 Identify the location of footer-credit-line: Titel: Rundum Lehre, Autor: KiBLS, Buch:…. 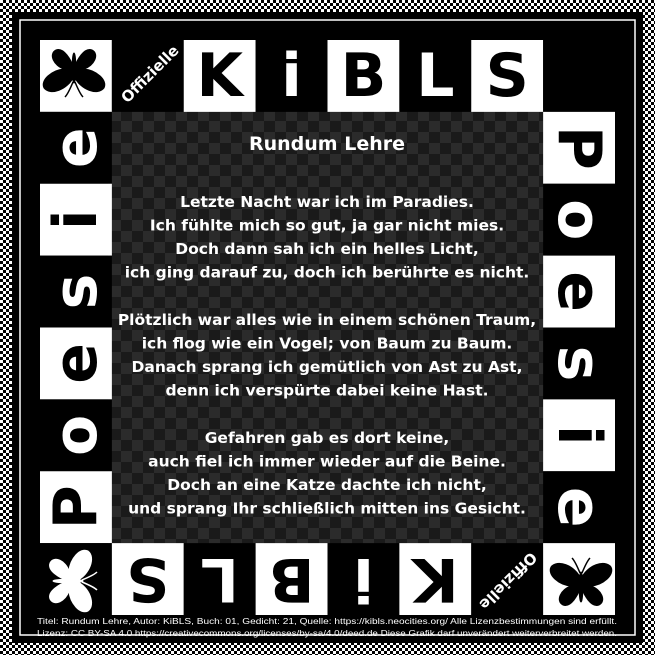
(327, 621).